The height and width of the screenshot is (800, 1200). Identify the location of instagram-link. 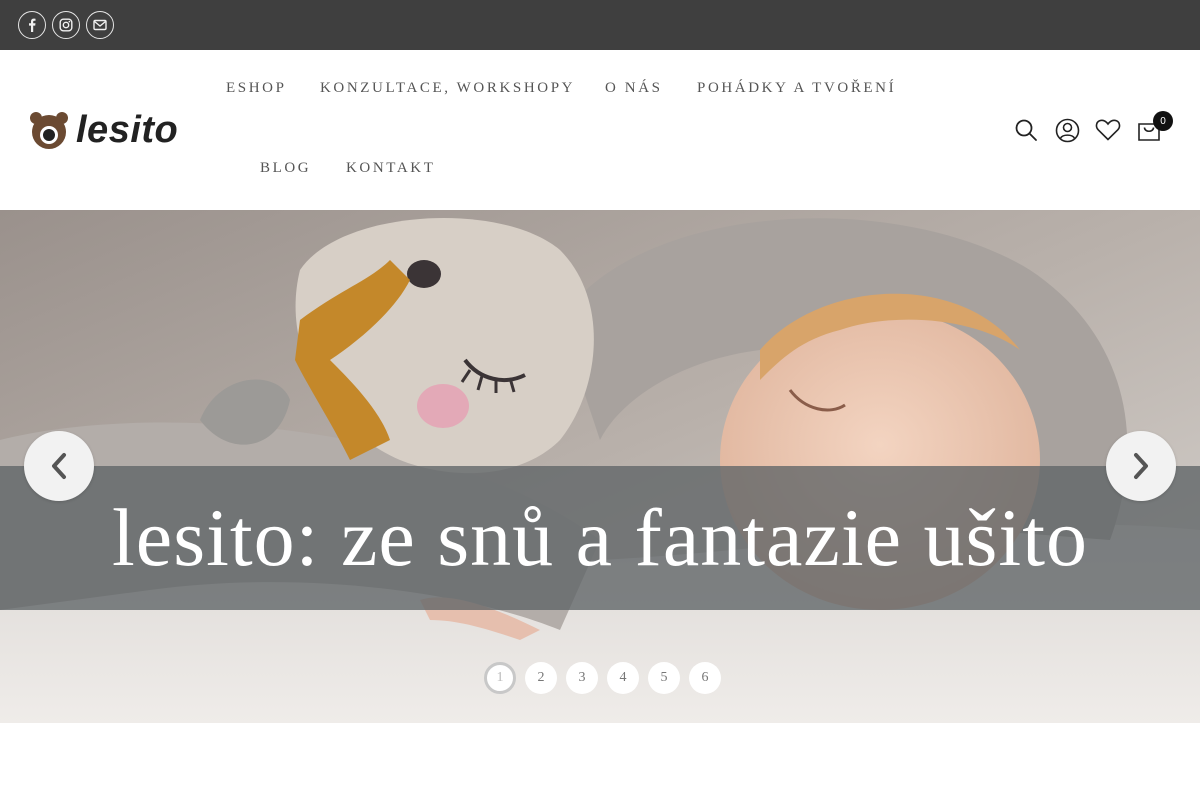
(66, 25).